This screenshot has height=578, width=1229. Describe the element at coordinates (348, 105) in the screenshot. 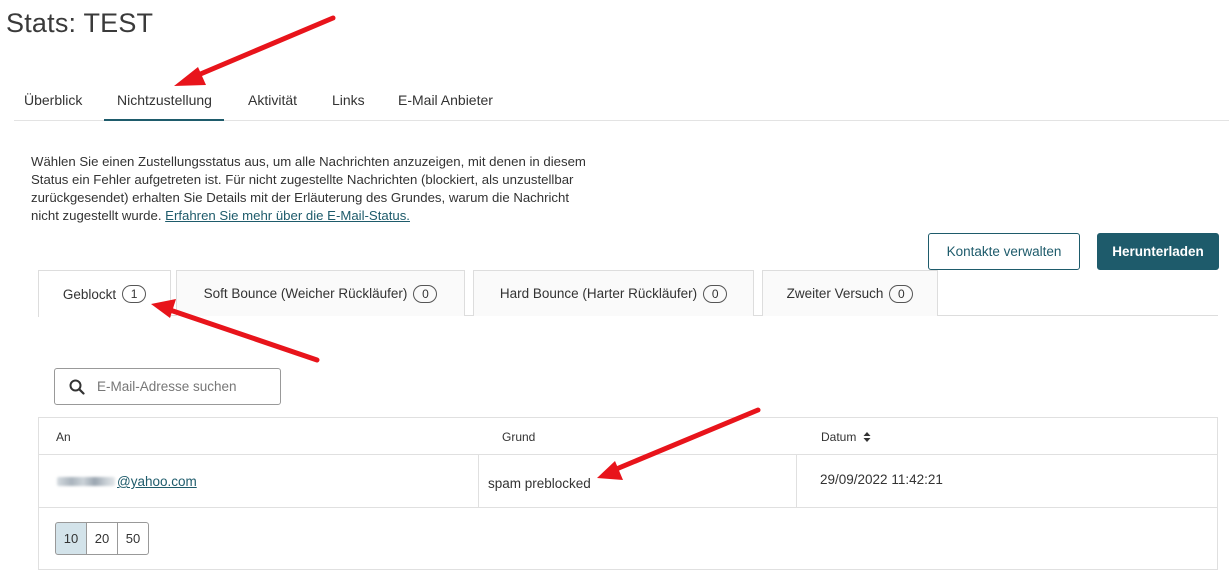

I see `tab-links: Links` at that location.